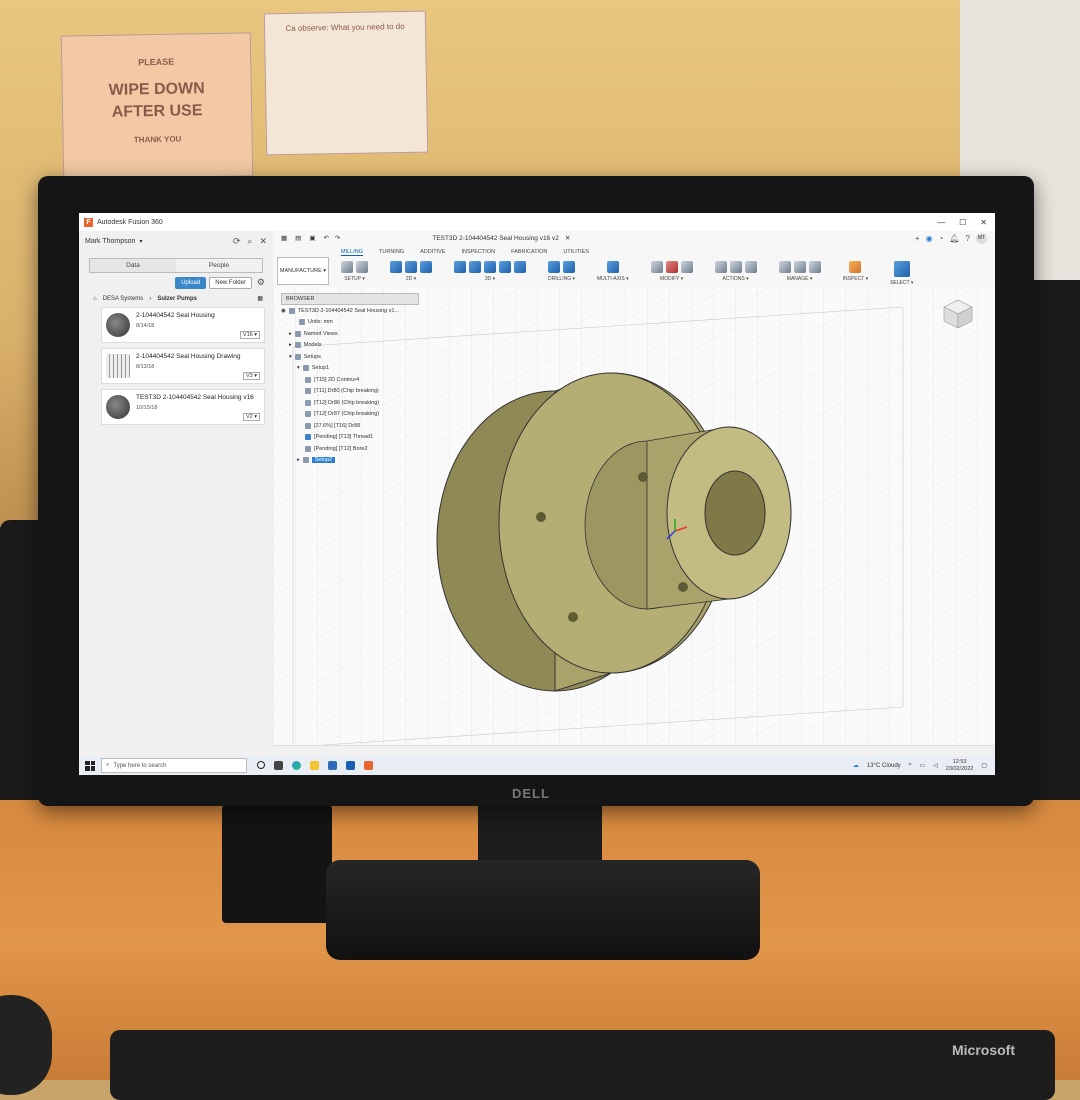 This screenshot has height=1100, width=1080. What do you see at coordinates (656, 267) in the screenshot?
I see `edit-toolpath-icon` at bounding box center [656, 267].